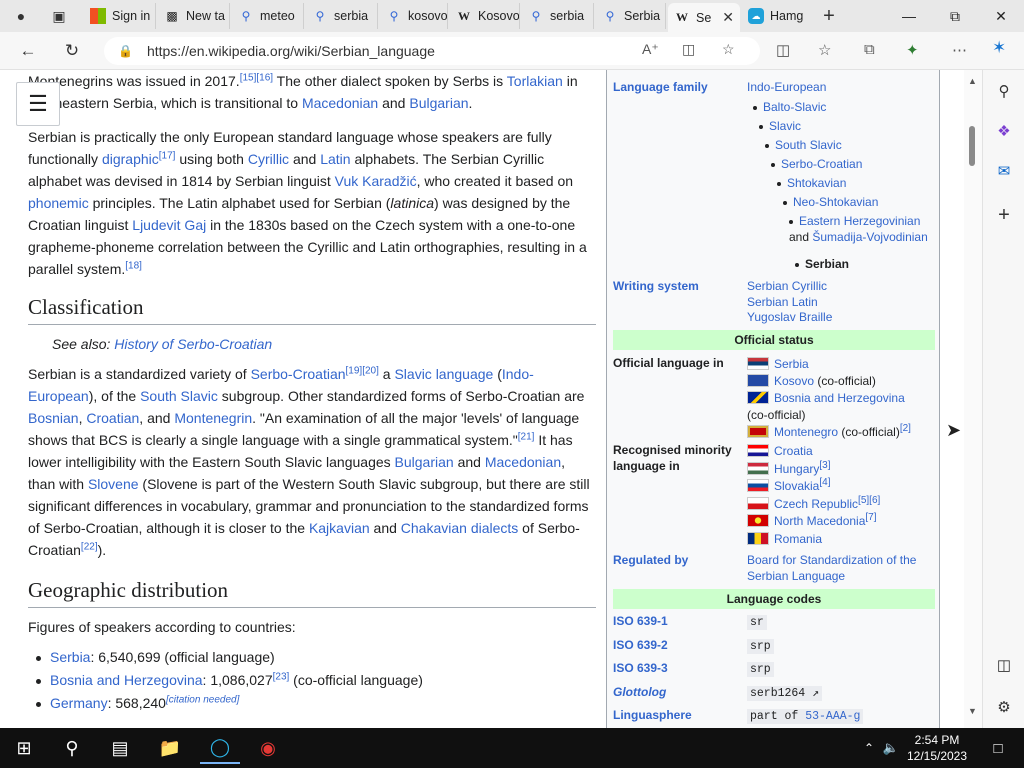 The width and height of the screenshot is (1024, 768). Describe the element at coordinates (796, 469) in the screenshot. I see `link-country: Hungary` at that location.